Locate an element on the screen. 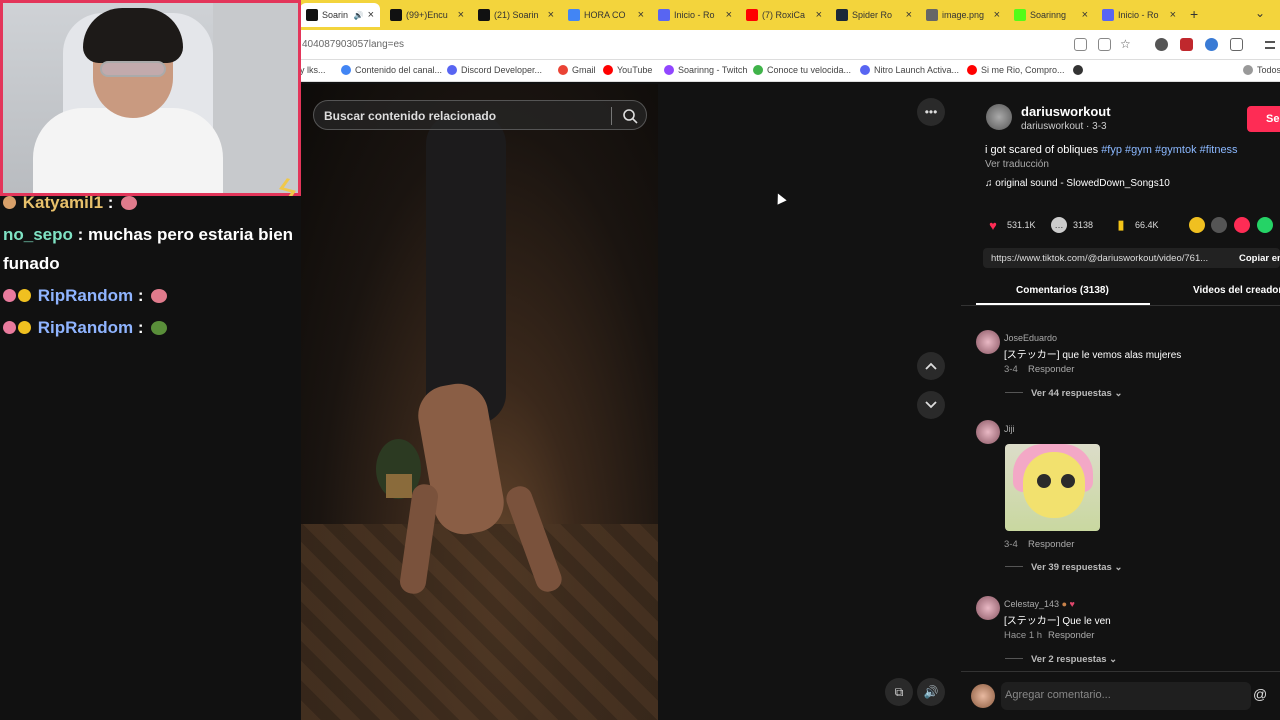 Image resolution: width=1280 pixels, height=720 pixels. chat-badge-icon is located at coordinates (24, 295).